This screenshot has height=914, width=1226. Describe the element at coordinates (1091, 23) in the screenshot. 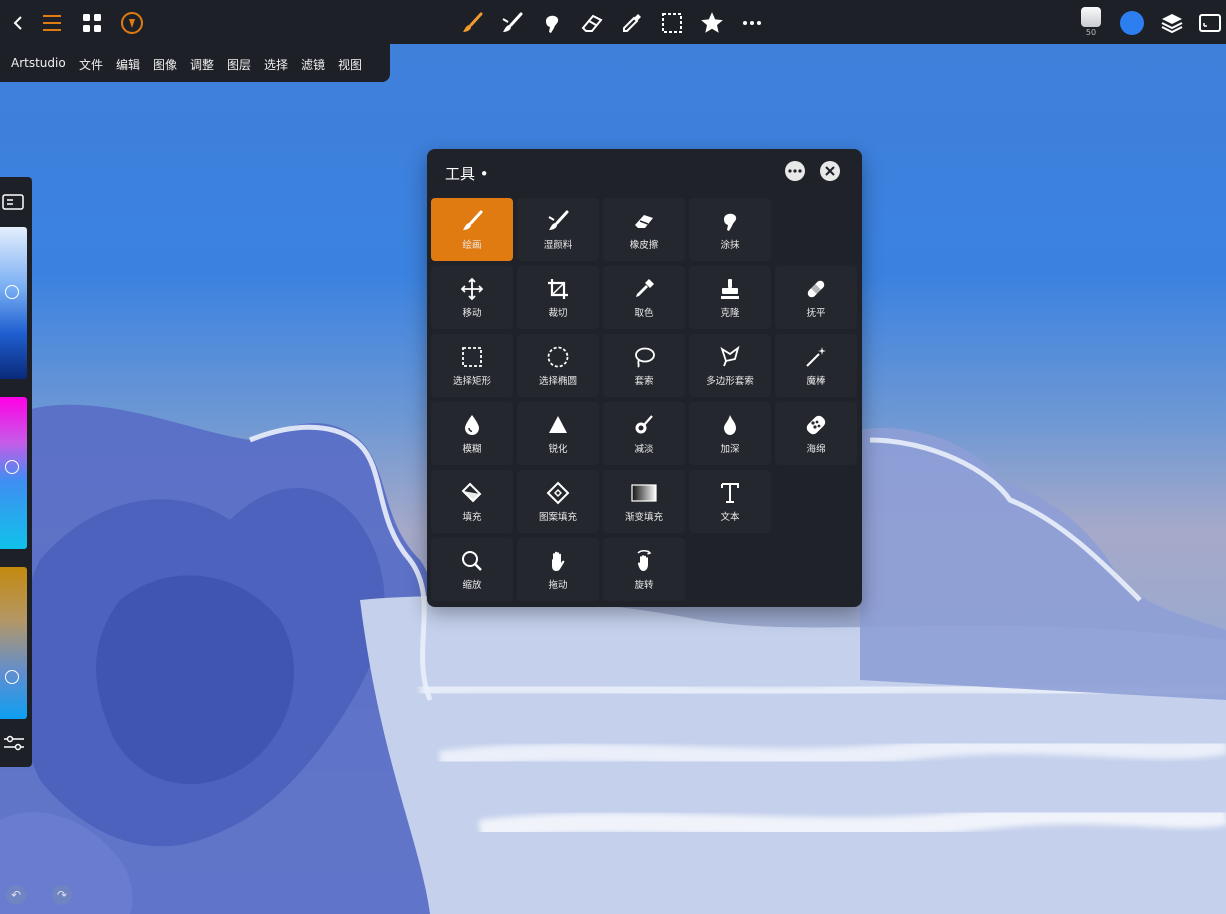

I see `brush-size-button: 50` at that location.